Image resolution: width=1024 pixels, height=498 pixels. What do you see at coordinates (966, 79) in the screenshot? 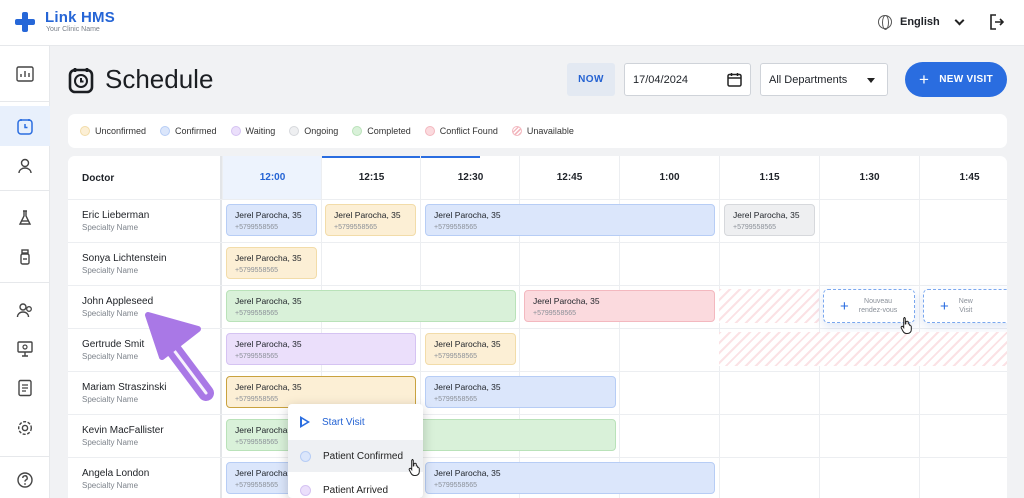
I see `new-visit-label: NEW VISIT` at bounding box center [966, 79].